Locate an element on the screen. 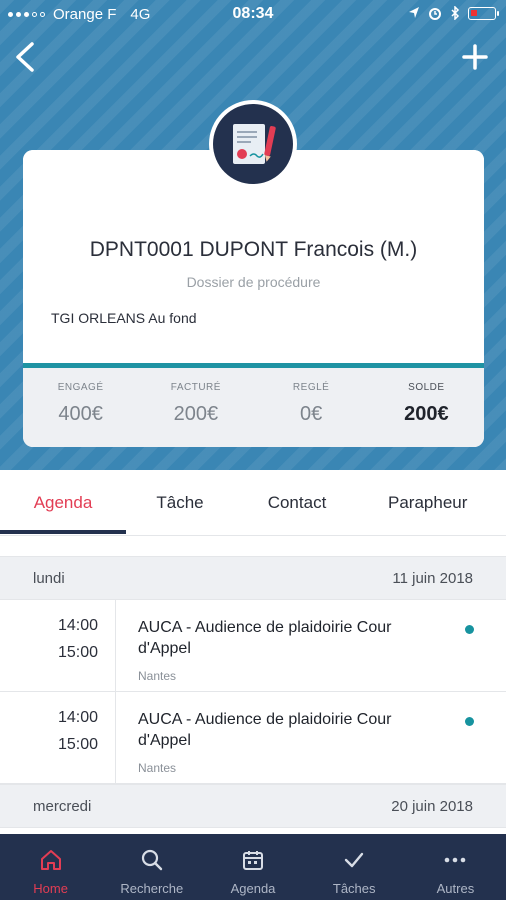 The width and height of the screenshot is (506, 900). document-signature-icon is located at coordinates (254, 144).